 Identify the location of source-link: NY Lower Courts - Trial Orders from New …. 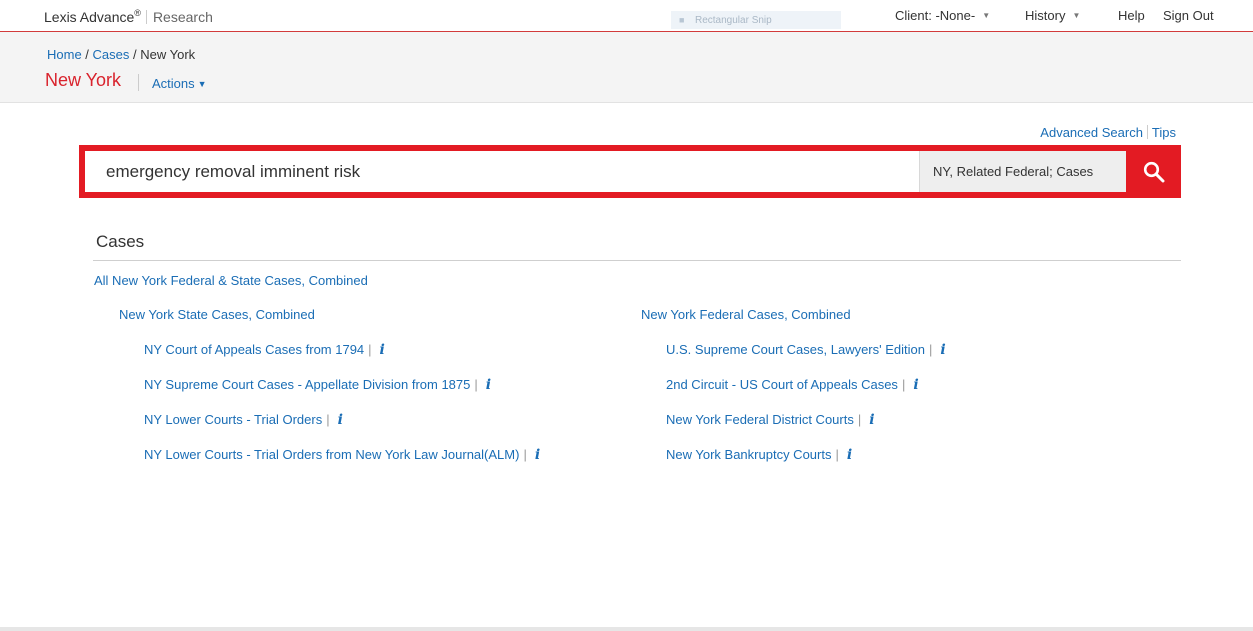
(331, 454).